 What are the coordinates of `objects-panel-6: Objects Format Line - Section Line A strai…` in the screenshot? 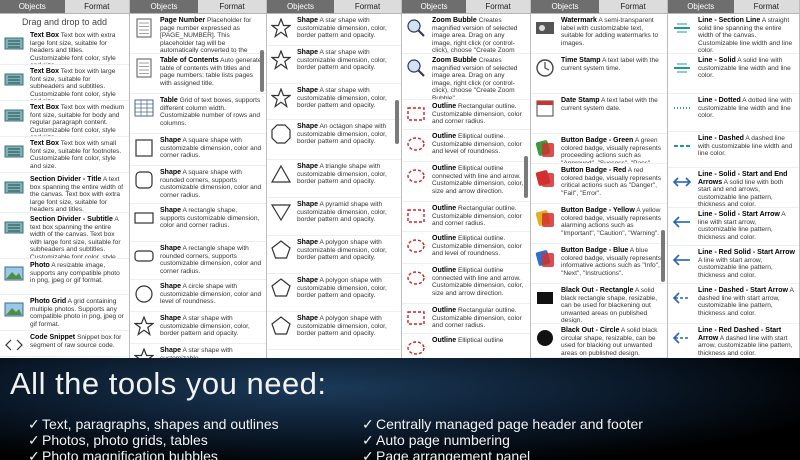 It's located at (734, 179).